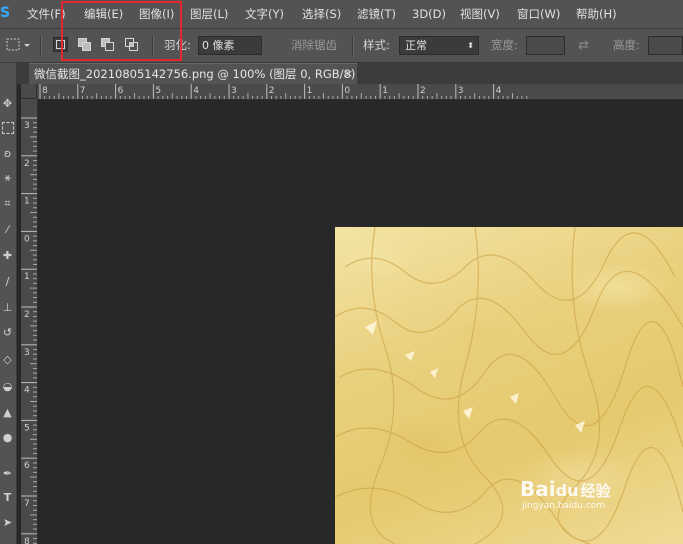 This screenshot has height=544, width=683. Describe the element at coordinates (46, 14) in the screenshot. I see `menu-file: 文件(F)` at that location.